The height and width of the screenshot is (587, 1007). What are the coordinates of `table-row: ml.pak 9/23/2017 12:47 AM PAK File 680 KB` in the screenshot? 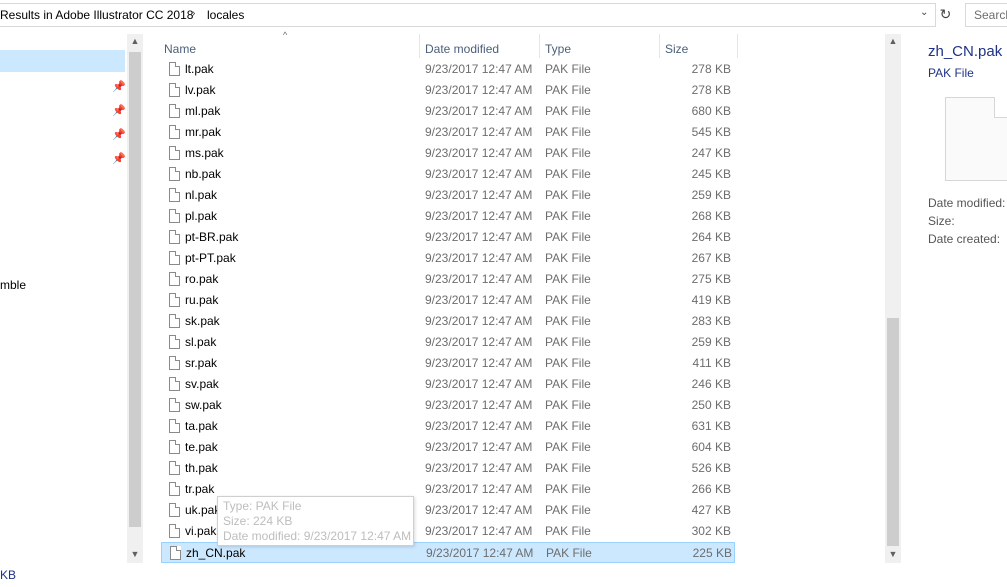 It's located at (448, 111).